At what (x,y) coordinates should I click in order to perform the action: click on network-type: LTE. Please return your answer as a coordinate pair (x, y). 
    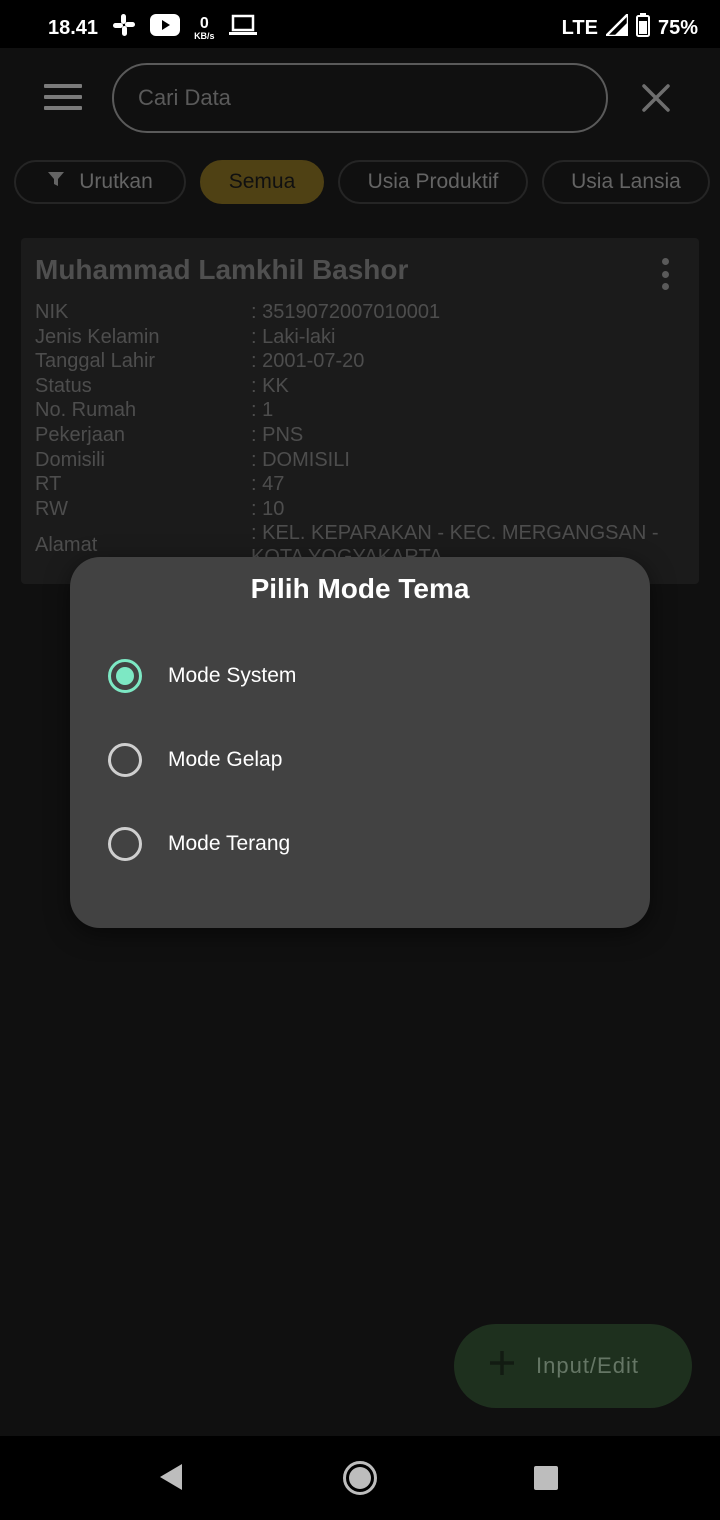
    Looking at the image, I should click on (579, 27).